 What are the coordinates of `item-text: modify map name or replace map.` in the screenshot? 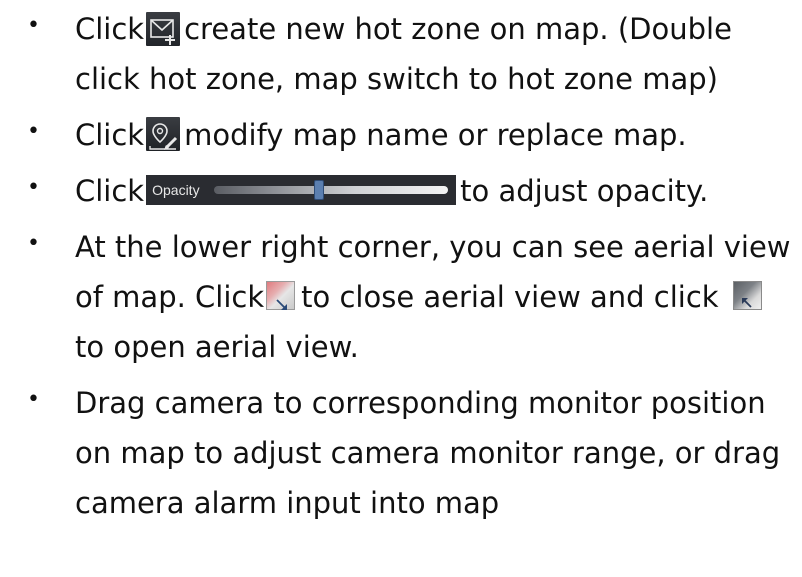 It's located at (435, 135).